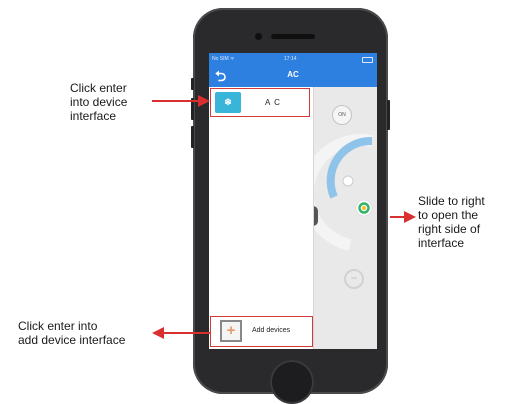  I want to click on device-item-ac: ❄ A C, so click(260, 102).